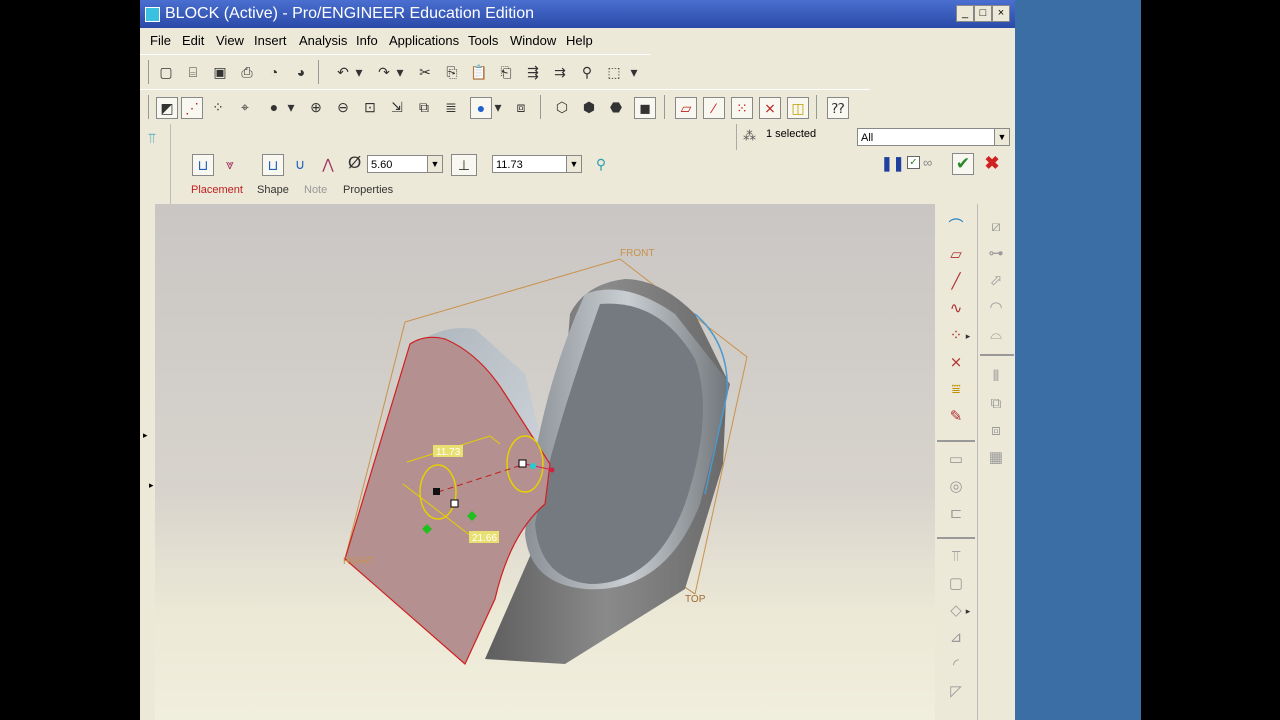  What do you see at coordinates (145, 435) in the screenshot?
I see `expand-arrow-icon: ▸` at bounding box center [145, 435].